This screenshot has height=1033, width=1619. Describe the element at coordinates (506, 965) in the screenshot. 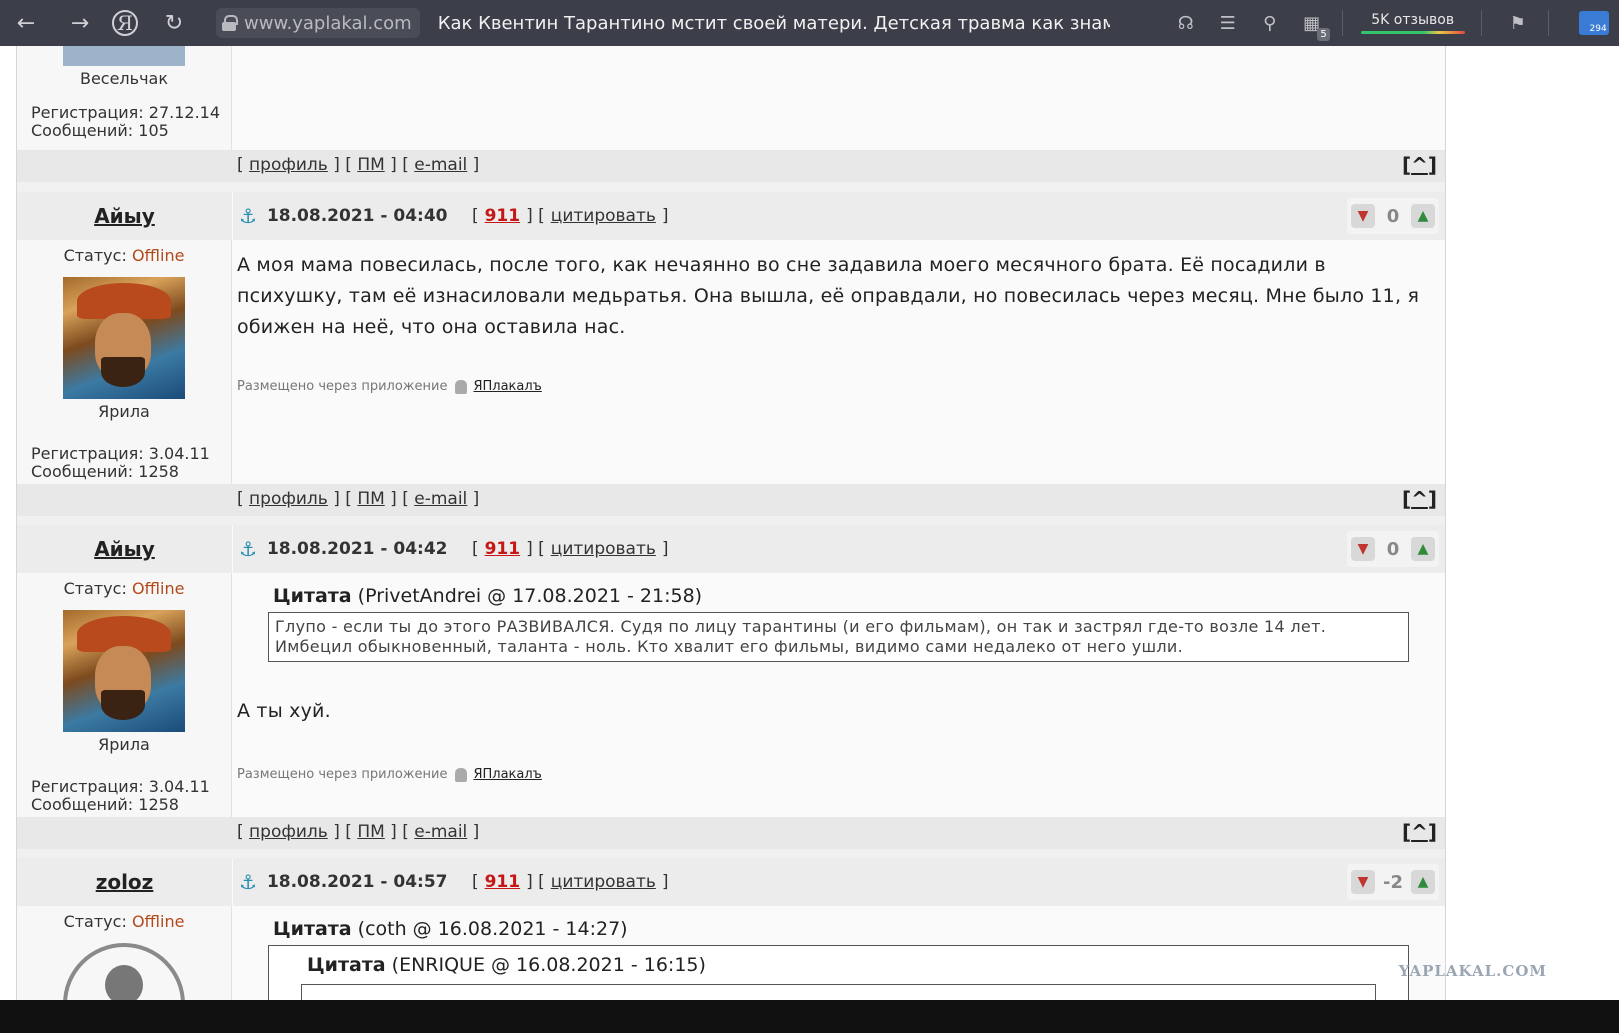

I see `nested-quote-header: Цитата (ENRIQUE @ 16.08.2021 - 16:15)` at that location.